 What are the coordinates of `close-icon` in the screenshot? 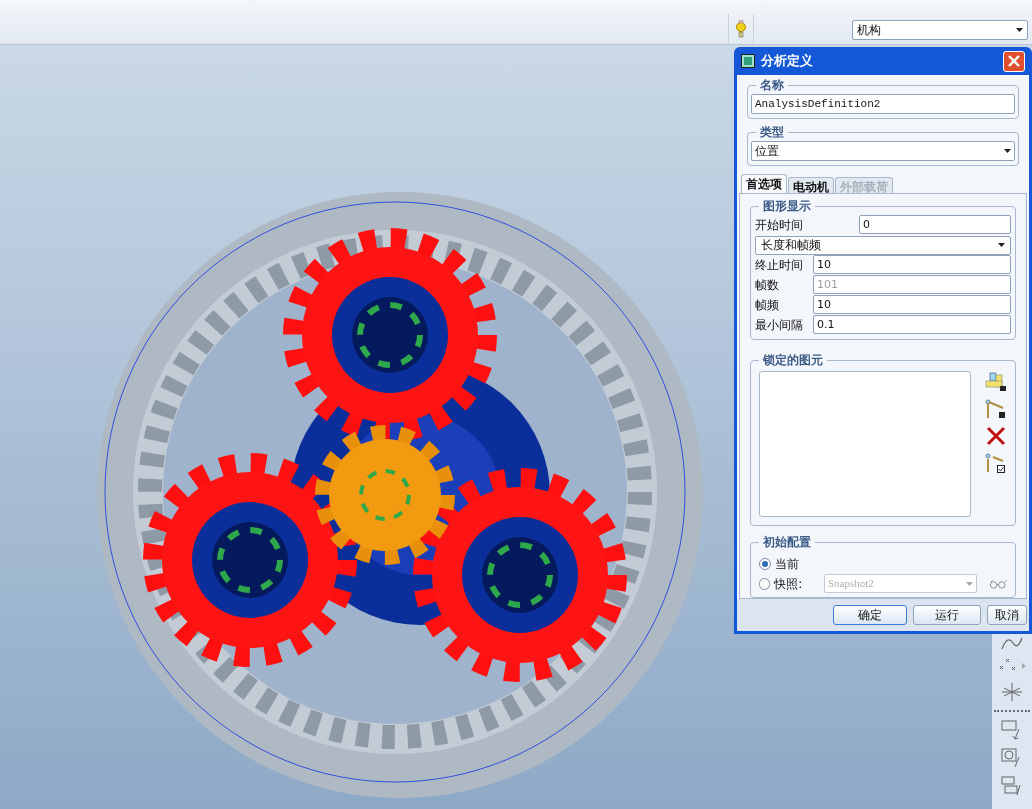 It's located at (1014, 61).